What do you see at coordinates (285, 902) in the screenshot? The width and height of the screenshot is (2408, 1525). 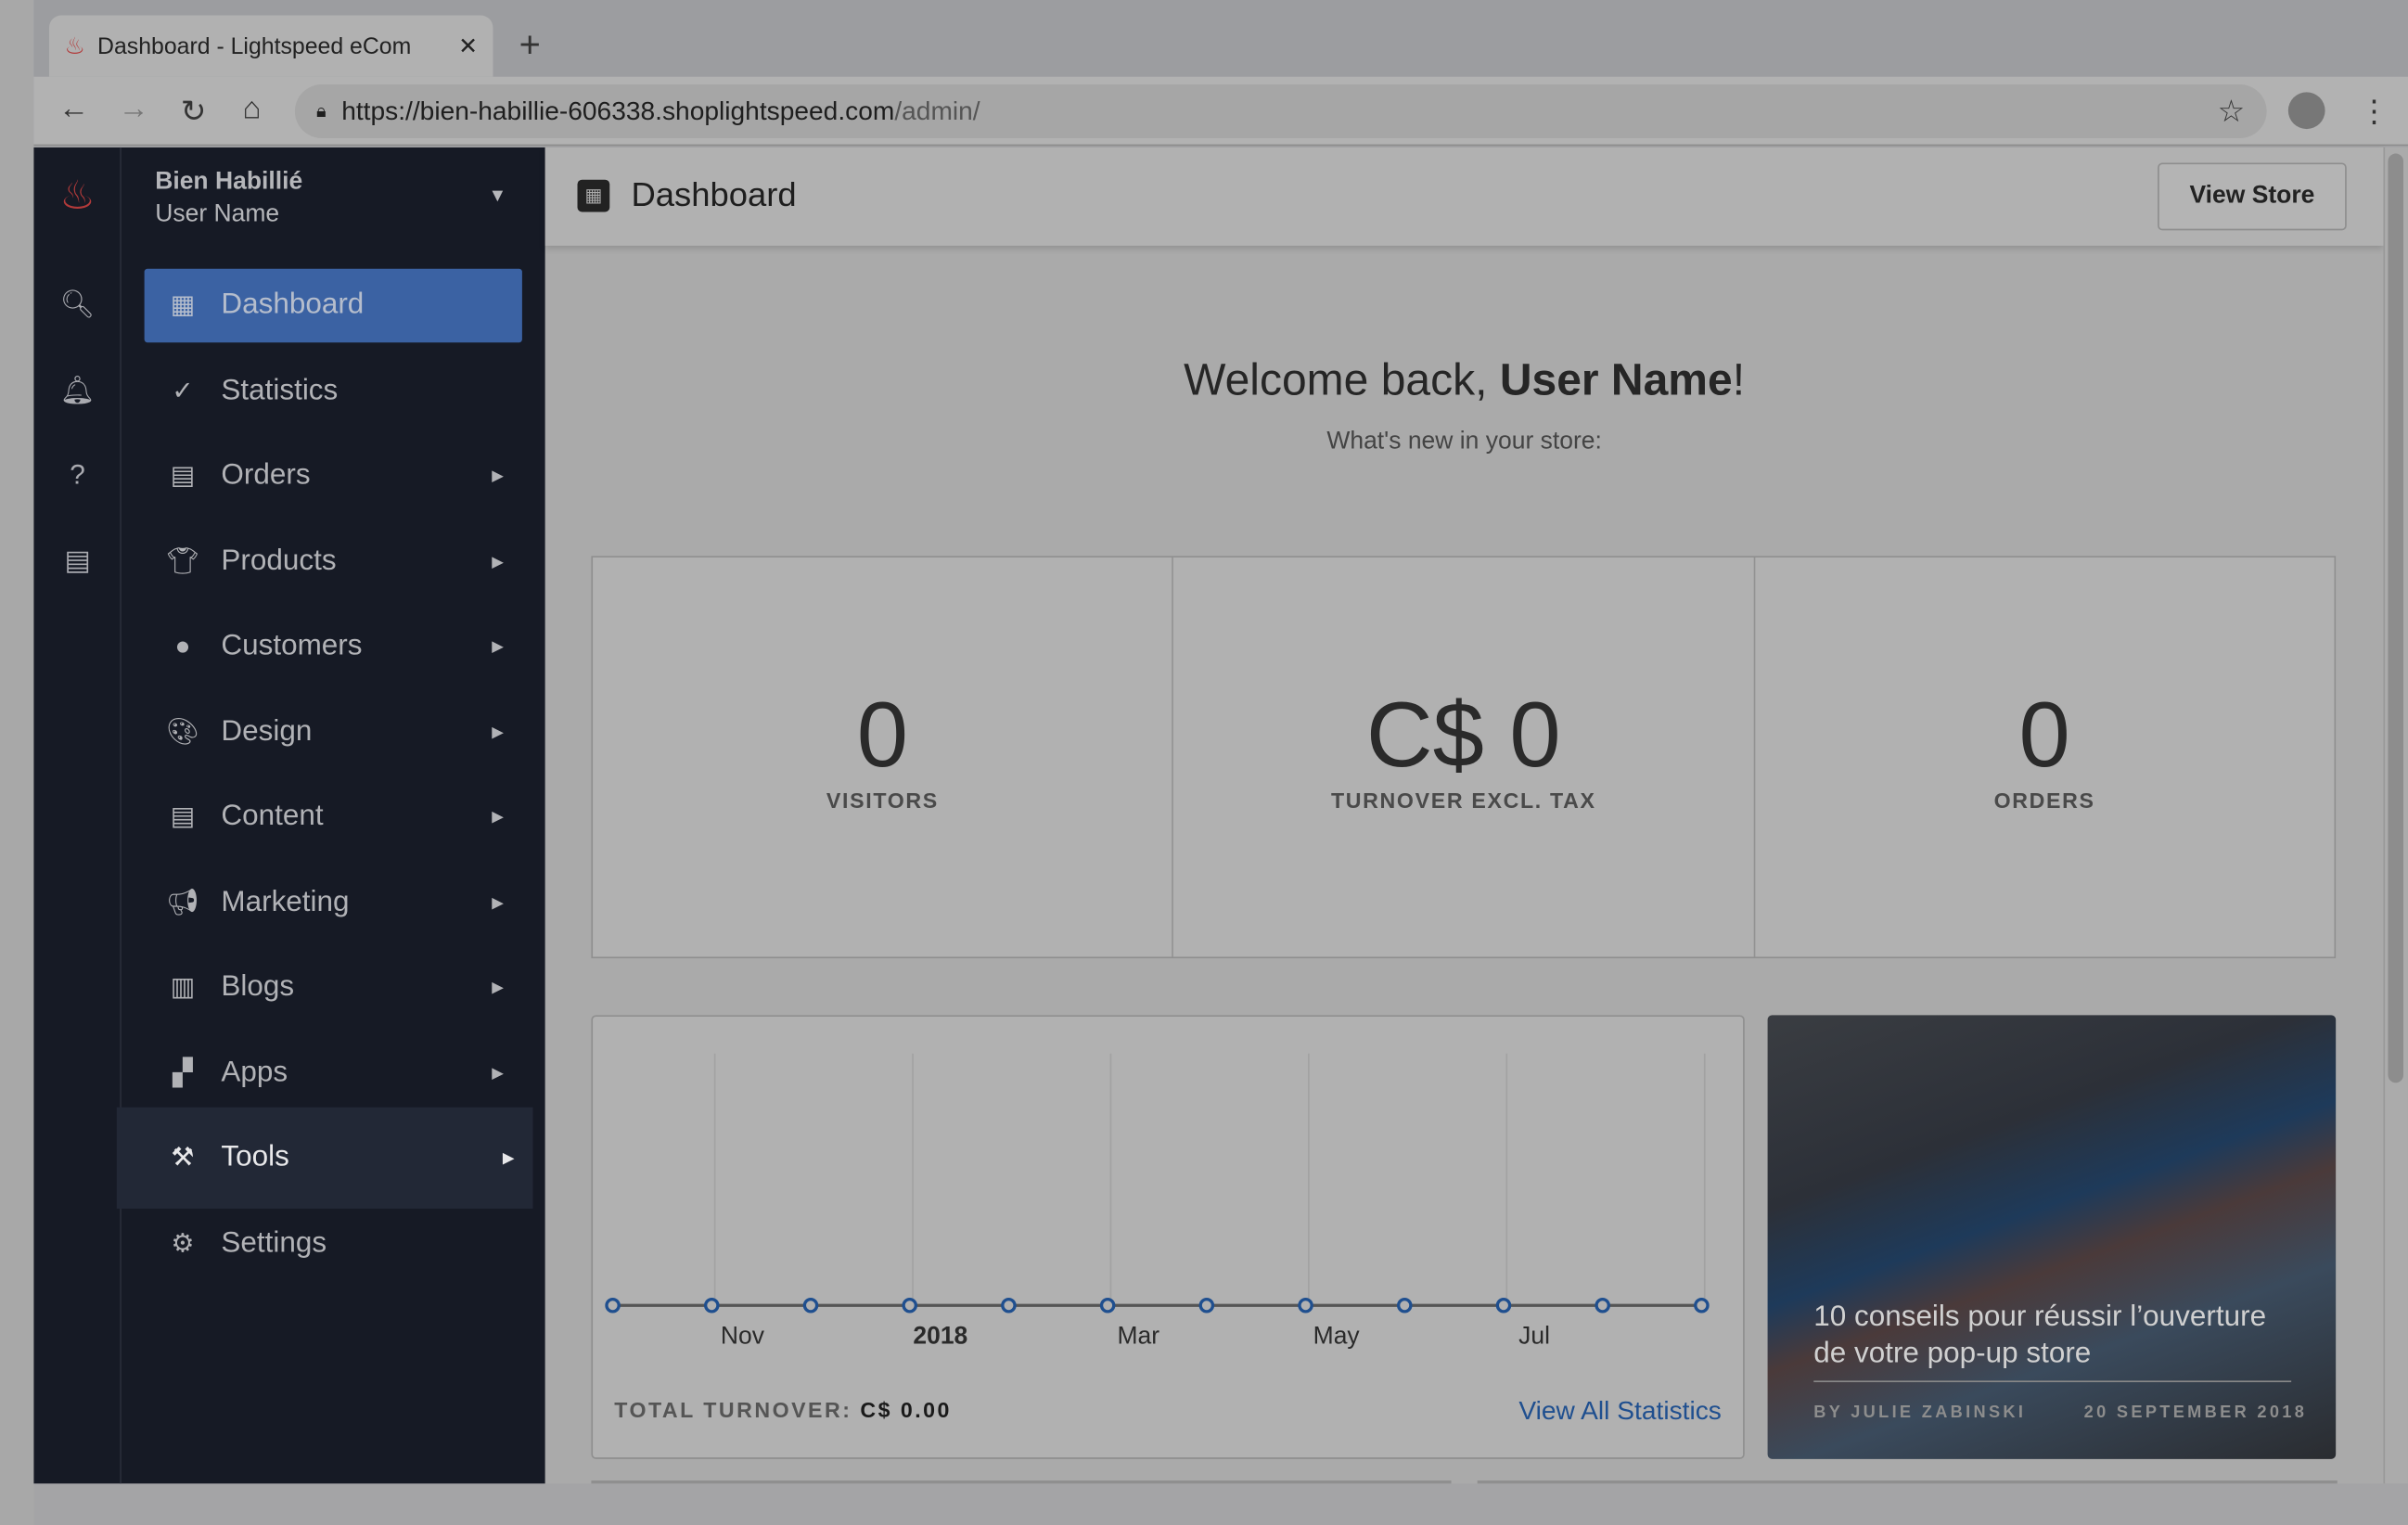 I see `sidebar-item-label: Marketing` at bounding box center [285, 902].